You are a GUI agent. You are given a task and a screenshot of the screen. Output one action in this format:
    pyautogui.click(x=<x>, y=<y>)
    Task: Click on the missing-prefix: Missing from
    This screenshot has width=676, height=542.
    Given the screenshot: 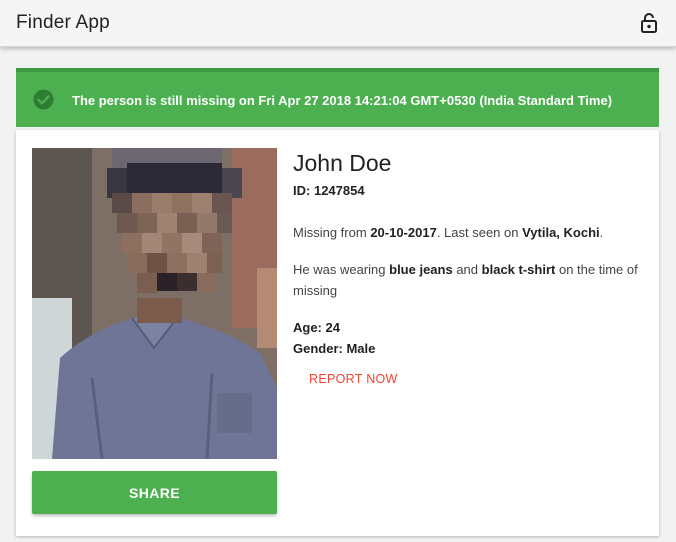 What is the action you would take?
    pyautogui.click(x=330, y=232)
    